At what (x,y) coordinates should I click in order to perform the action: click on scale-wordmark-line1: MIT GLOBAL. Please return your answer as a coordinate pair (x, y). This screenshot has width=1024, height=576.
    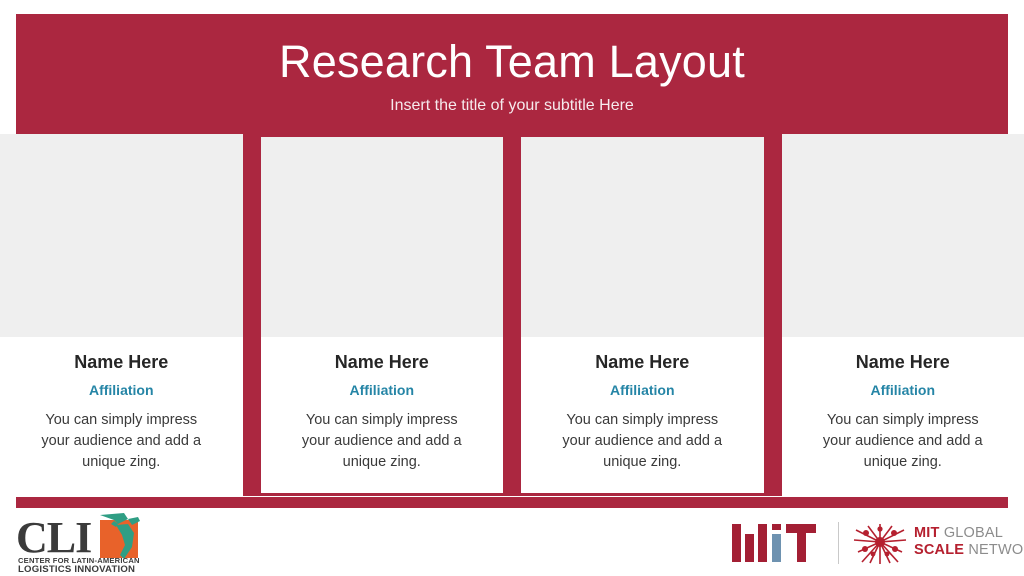
    Looking at the image, I should click on (969, 533).